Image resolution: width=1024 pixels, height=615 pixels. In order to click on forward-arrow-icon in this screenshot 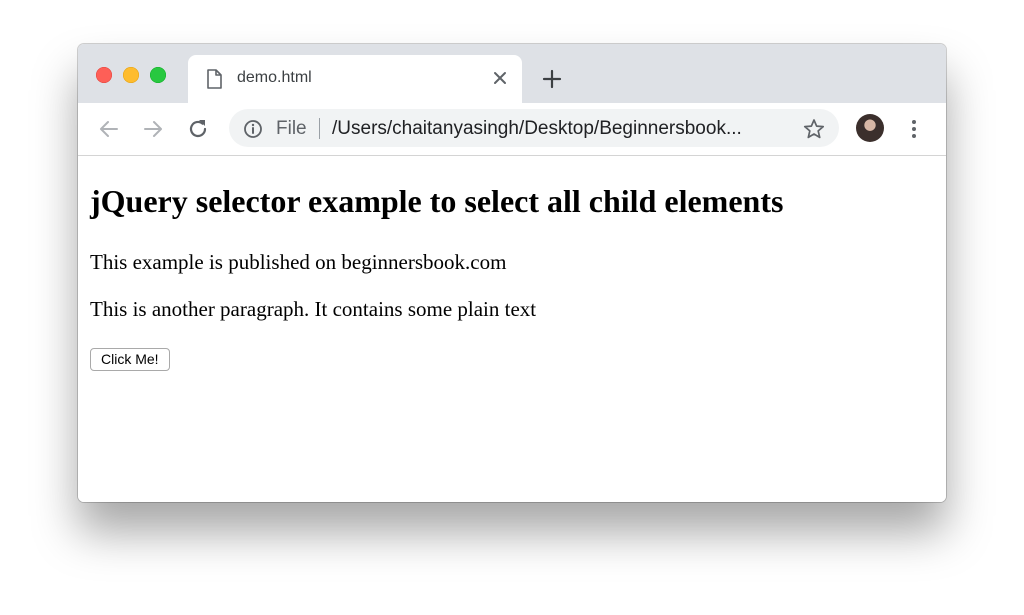, I will do `click(153, 129)`.